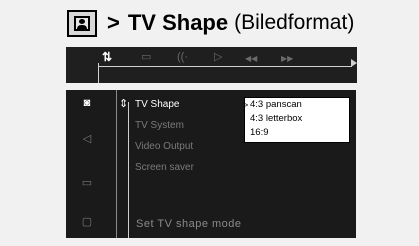 This screenshot has width=419, height=246. I want to click on person-photo-icon, so click(82, 23).